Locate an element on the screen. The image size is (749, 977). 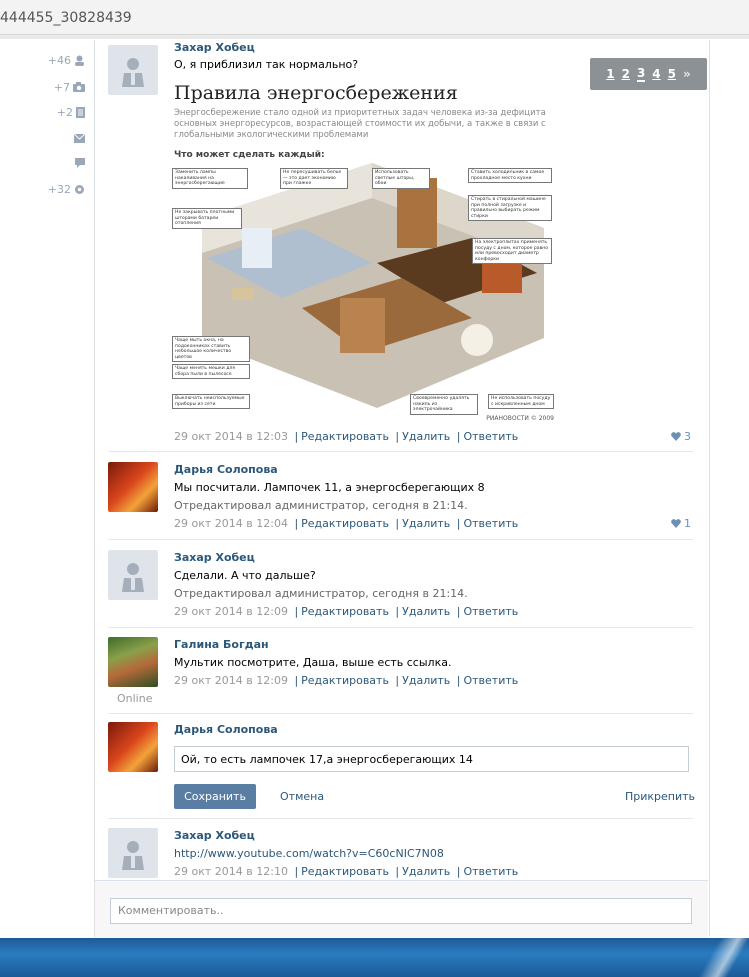
left-nav: +46 +7 +2 +32 is located at coordinates (46, 490).